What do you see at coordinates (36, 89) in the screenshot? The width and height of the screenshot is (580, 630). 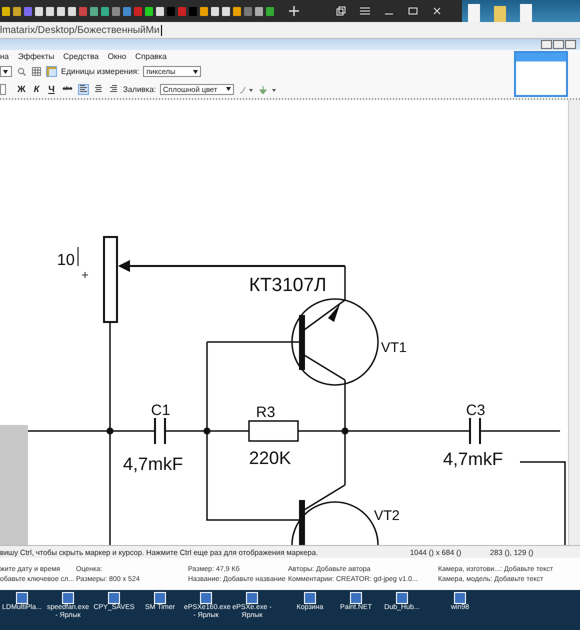 I see `italic-button: К` at bounding box center [36, 89].